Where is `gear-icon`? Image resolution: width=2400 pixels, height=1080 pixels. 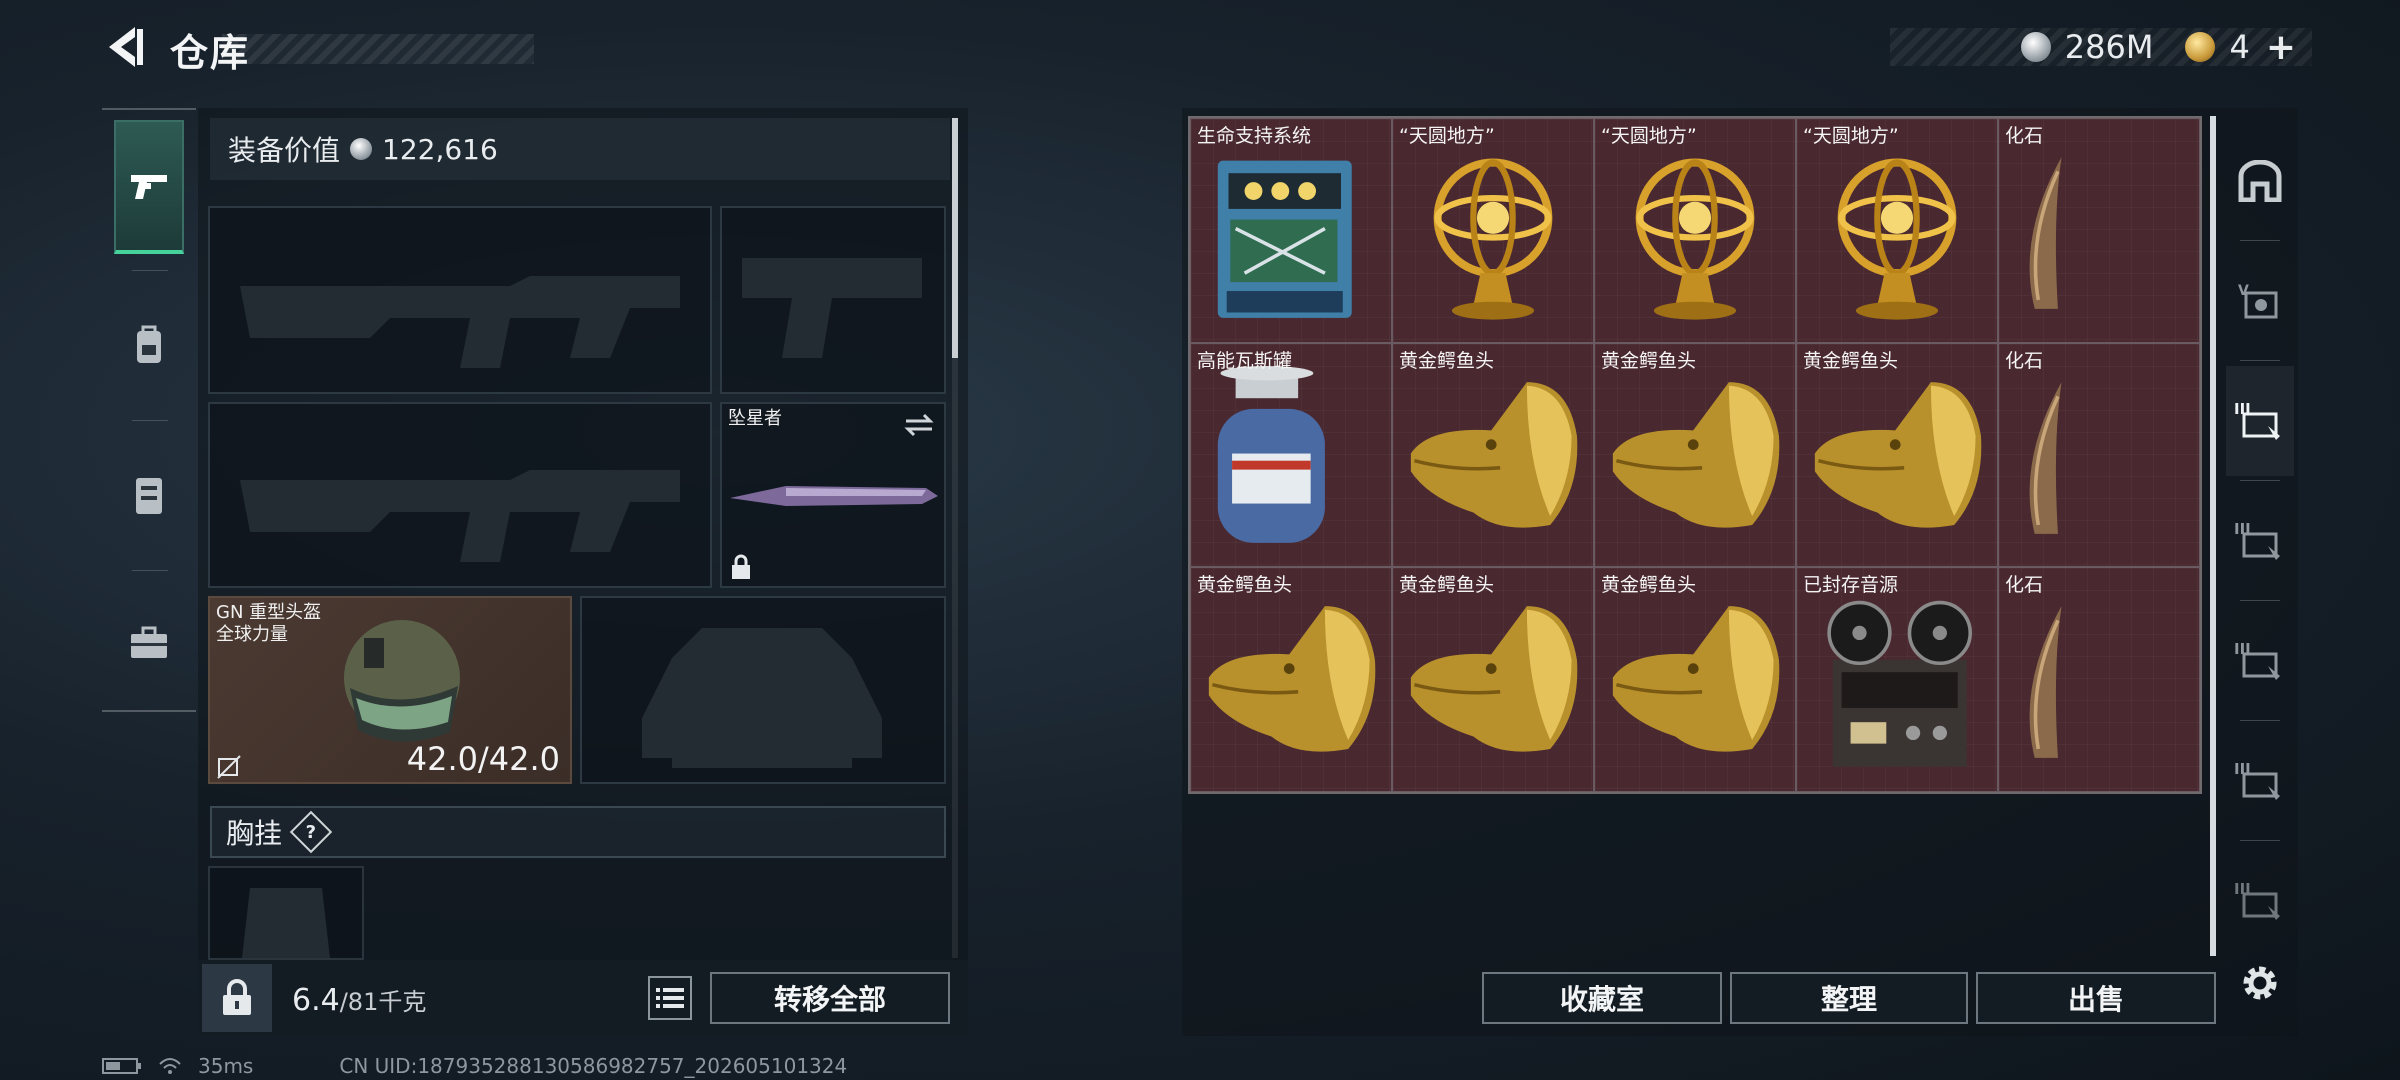
gear-icon is located at coordinates (2260, 983).